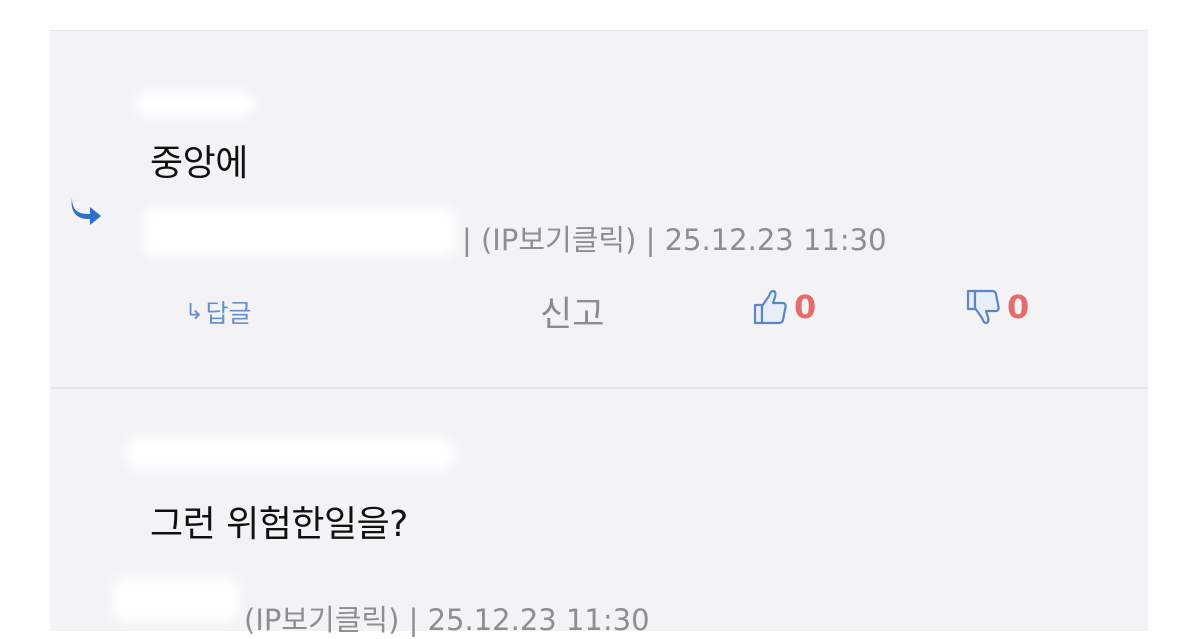  I want to click on reply-button: ↳ 답글, so click(218, 312).